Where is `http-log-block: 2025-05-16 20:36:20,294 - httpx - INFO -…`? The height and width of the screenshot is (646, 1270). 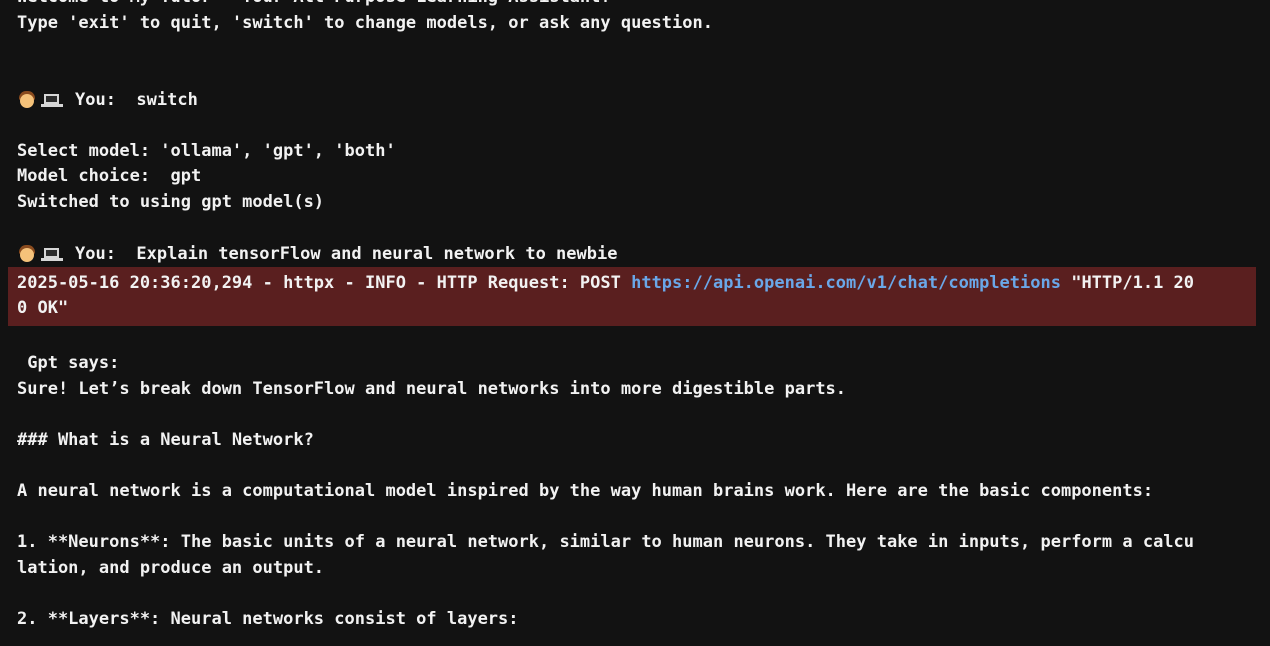 http-log-block: 2025-05-16 20:36:20,294 - httpx - INFO -… is located at coordinates (632, 296).